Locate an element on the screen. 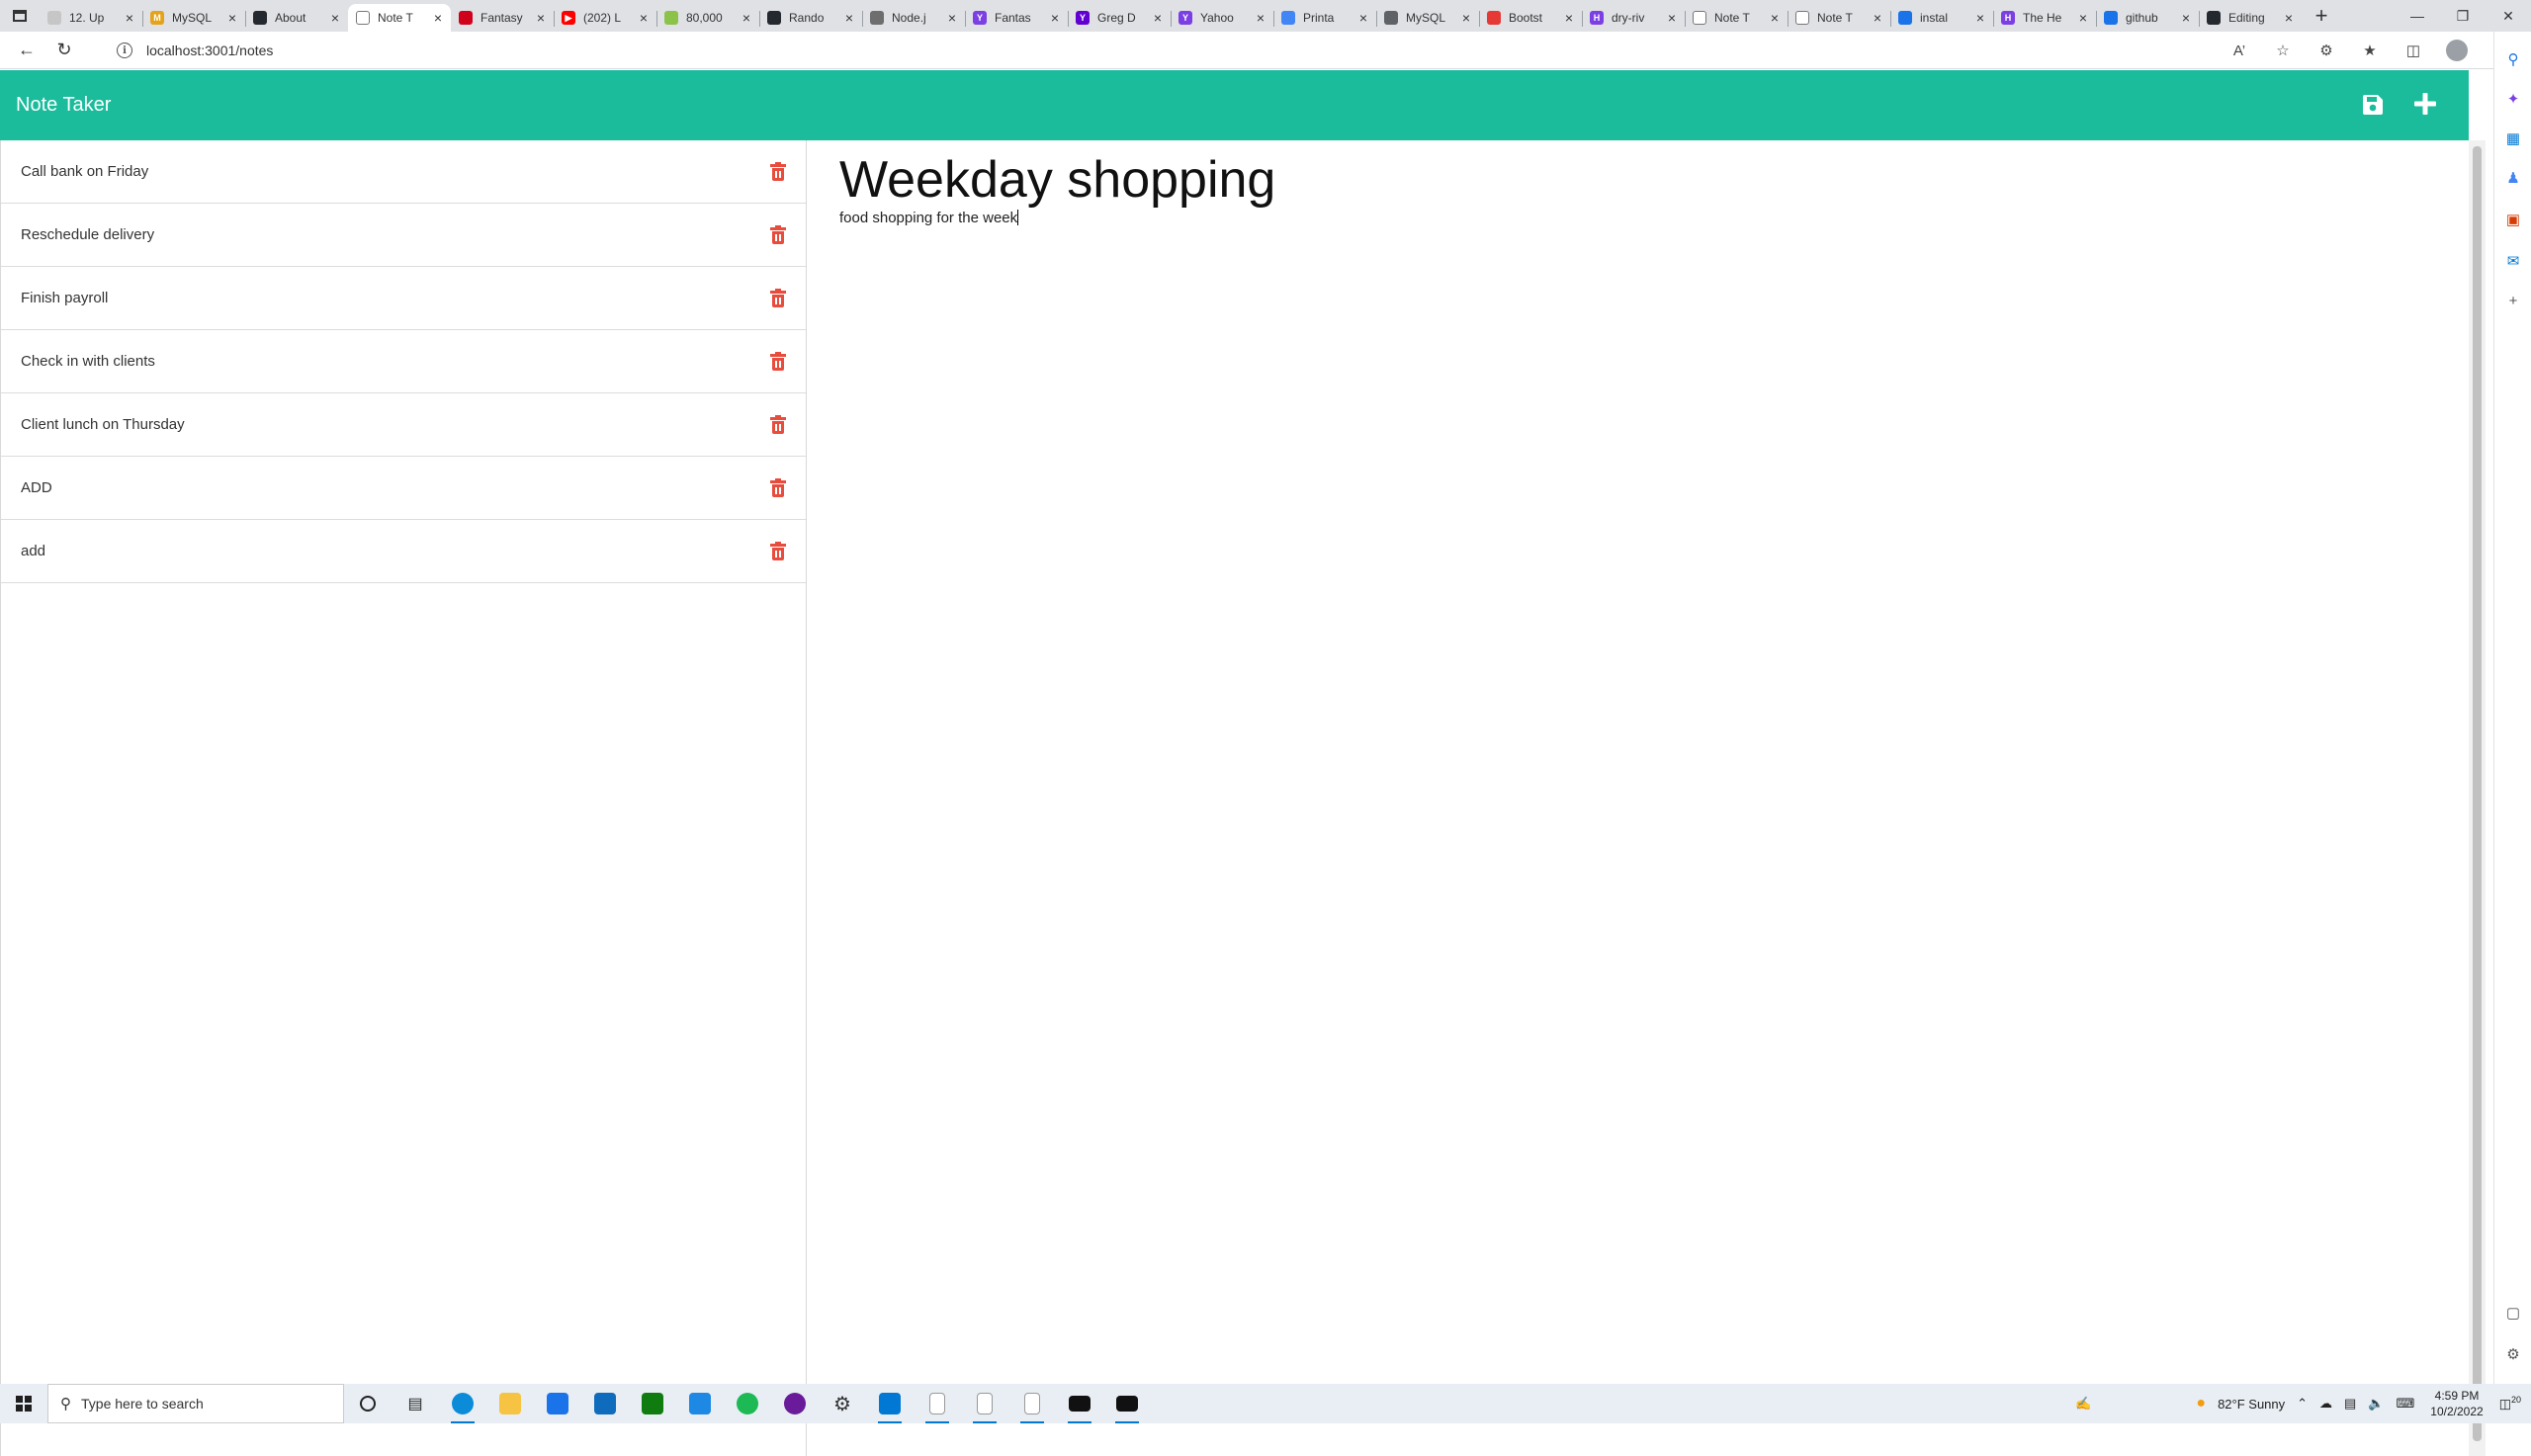 This screenshot has height=1456, width=2531. search-placeholder: Type here to search is located at coordinates (142, 1404).